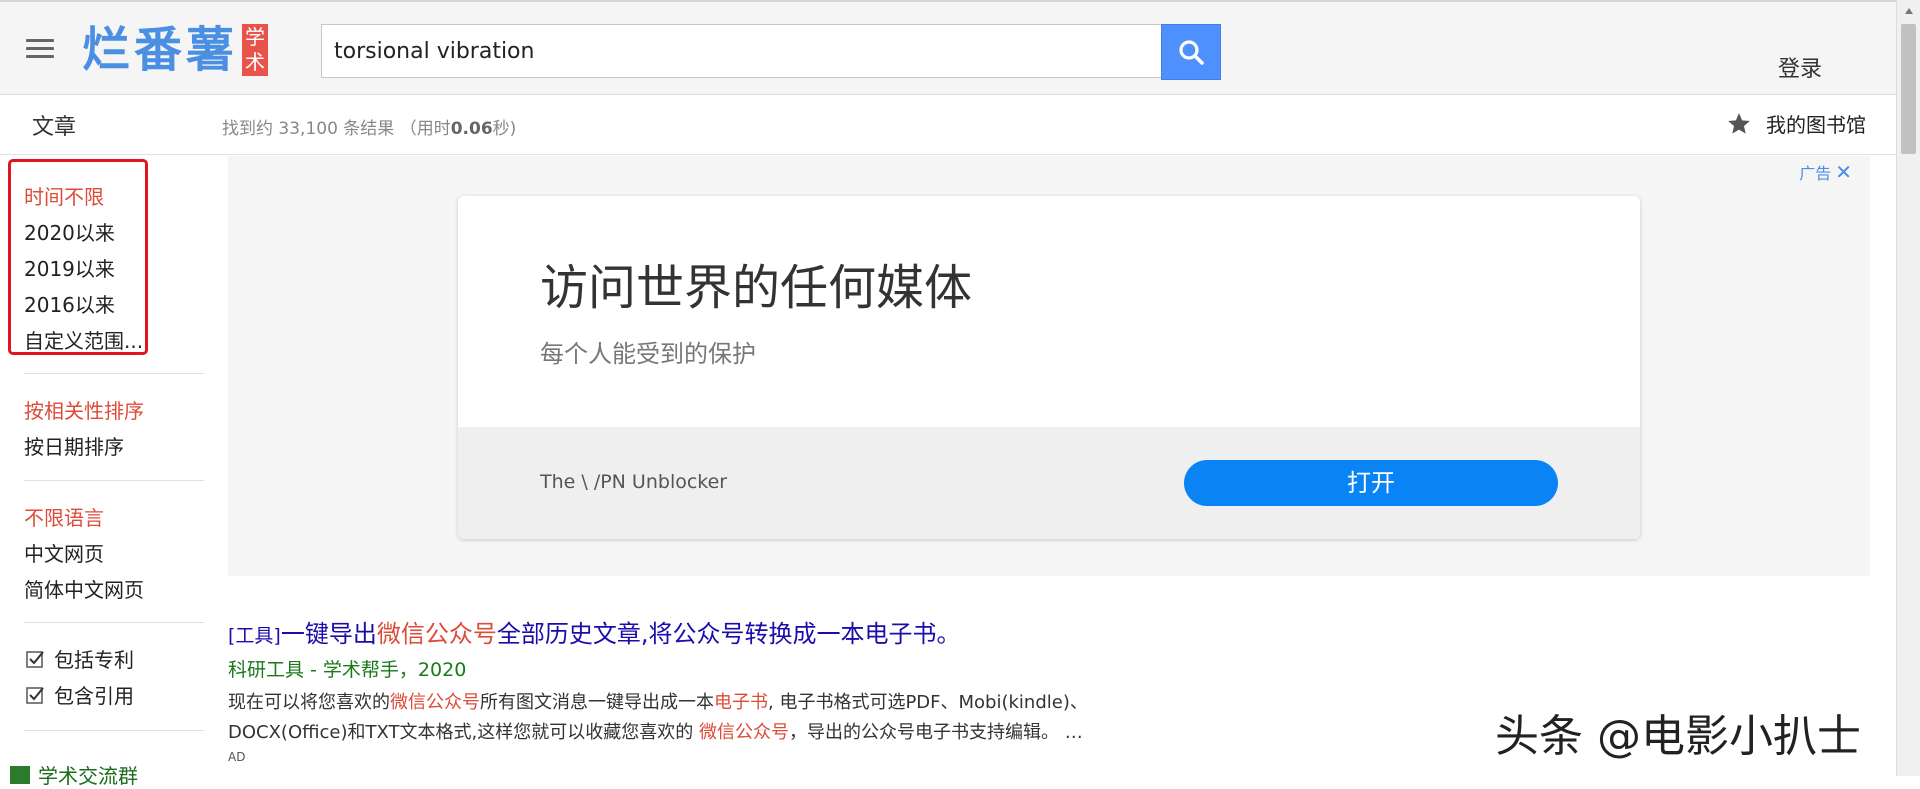  Describe the element at coordinates (84, 588) in the screenshot. I see `language-simplified-chinese: 简体中文网页` at that location.